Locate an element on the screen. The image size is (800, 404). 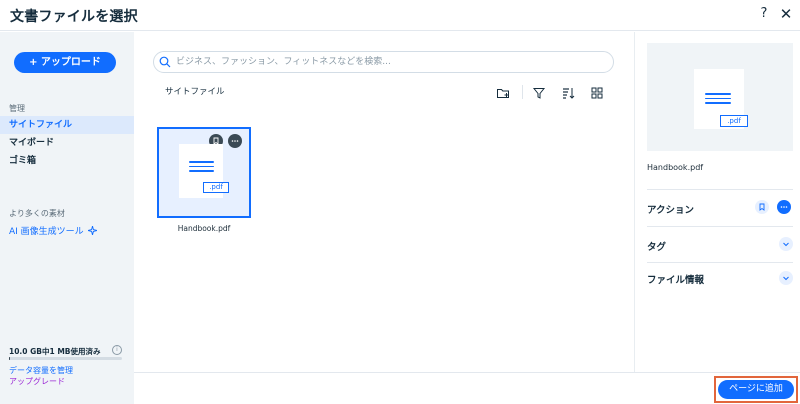
new-folder-icon is located at coordinates (503, 92).